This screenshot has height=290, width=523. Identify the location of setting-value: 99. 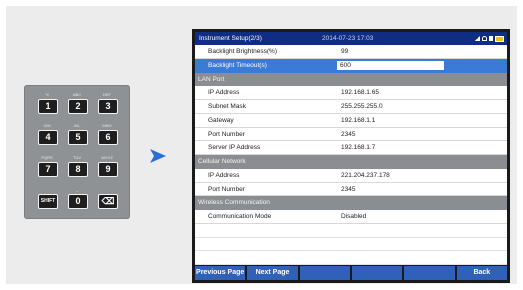
(345, 51).